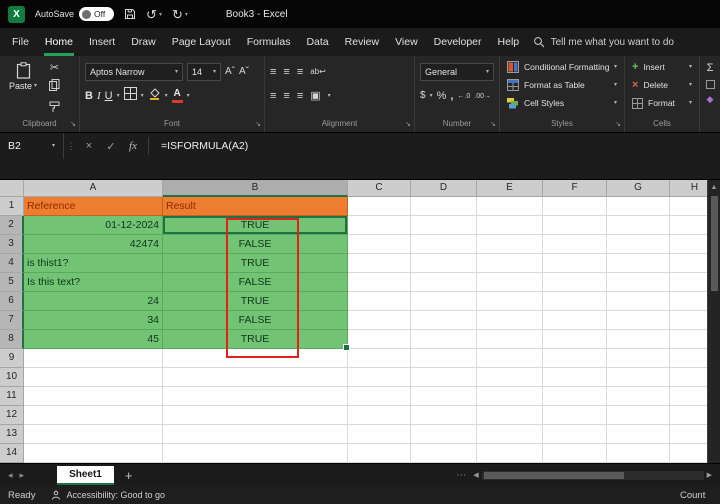 The width and height of the screenshot is (720, 504). What do you see at coordinates (618, 124) in the screenshot?
I see `styles-dialog-launcher: ↘` at bounding box center [618, 124].